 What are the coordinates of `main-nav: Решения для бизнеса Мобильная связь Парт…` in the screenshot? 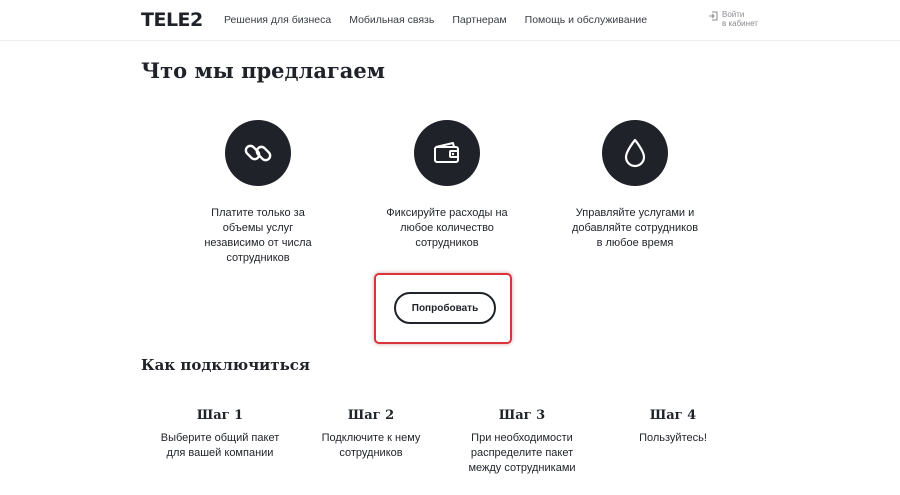 It's located at (444, 20).